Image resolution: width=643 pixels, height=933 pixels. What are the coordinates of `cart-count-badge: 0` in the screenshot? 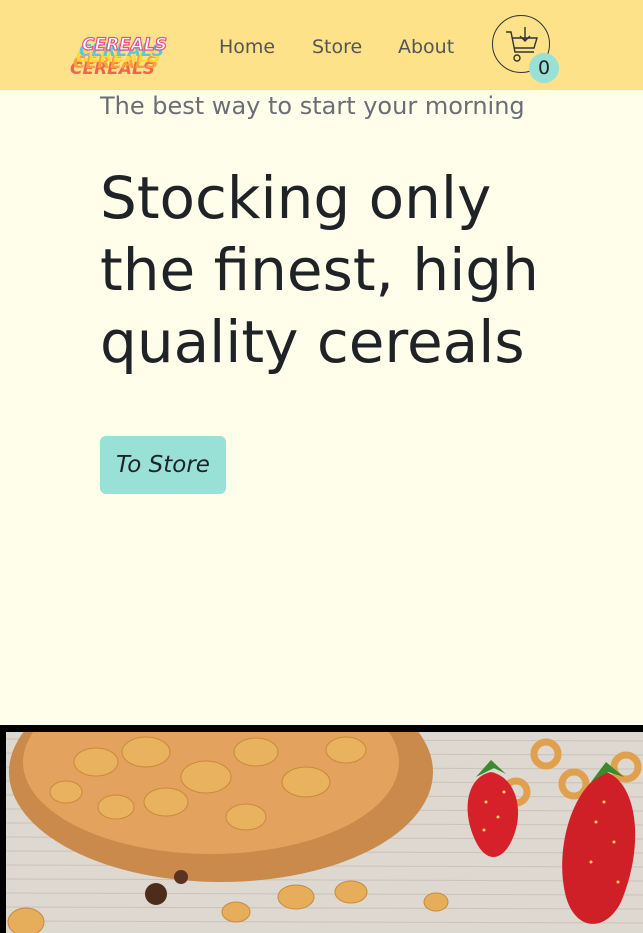 It's located at (544, 68).